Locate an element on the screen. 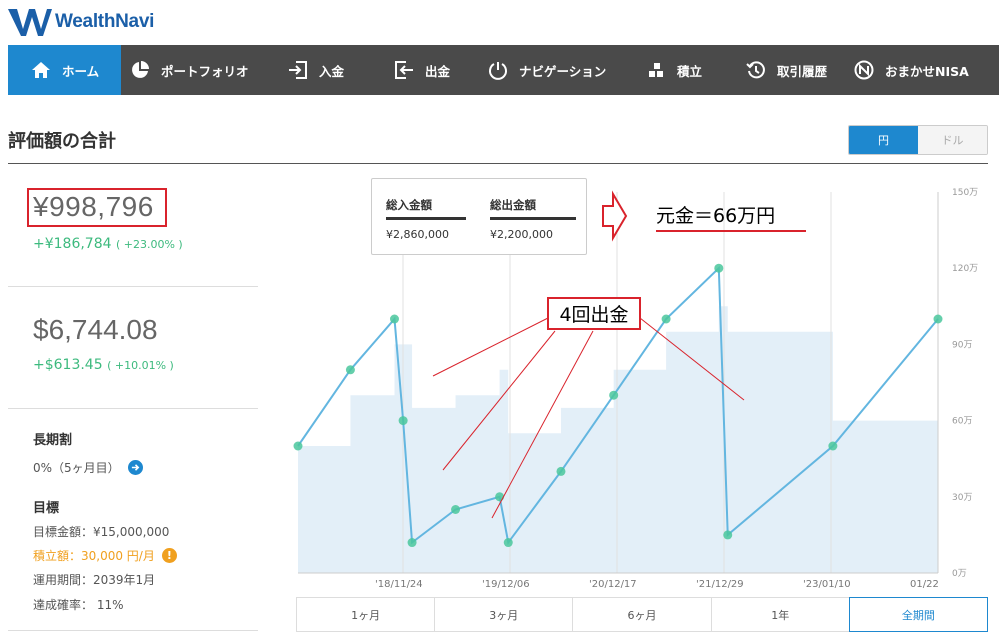  goal-monthly: 積立額：30,000 円/月 ! is located at coordinates (105, 555).